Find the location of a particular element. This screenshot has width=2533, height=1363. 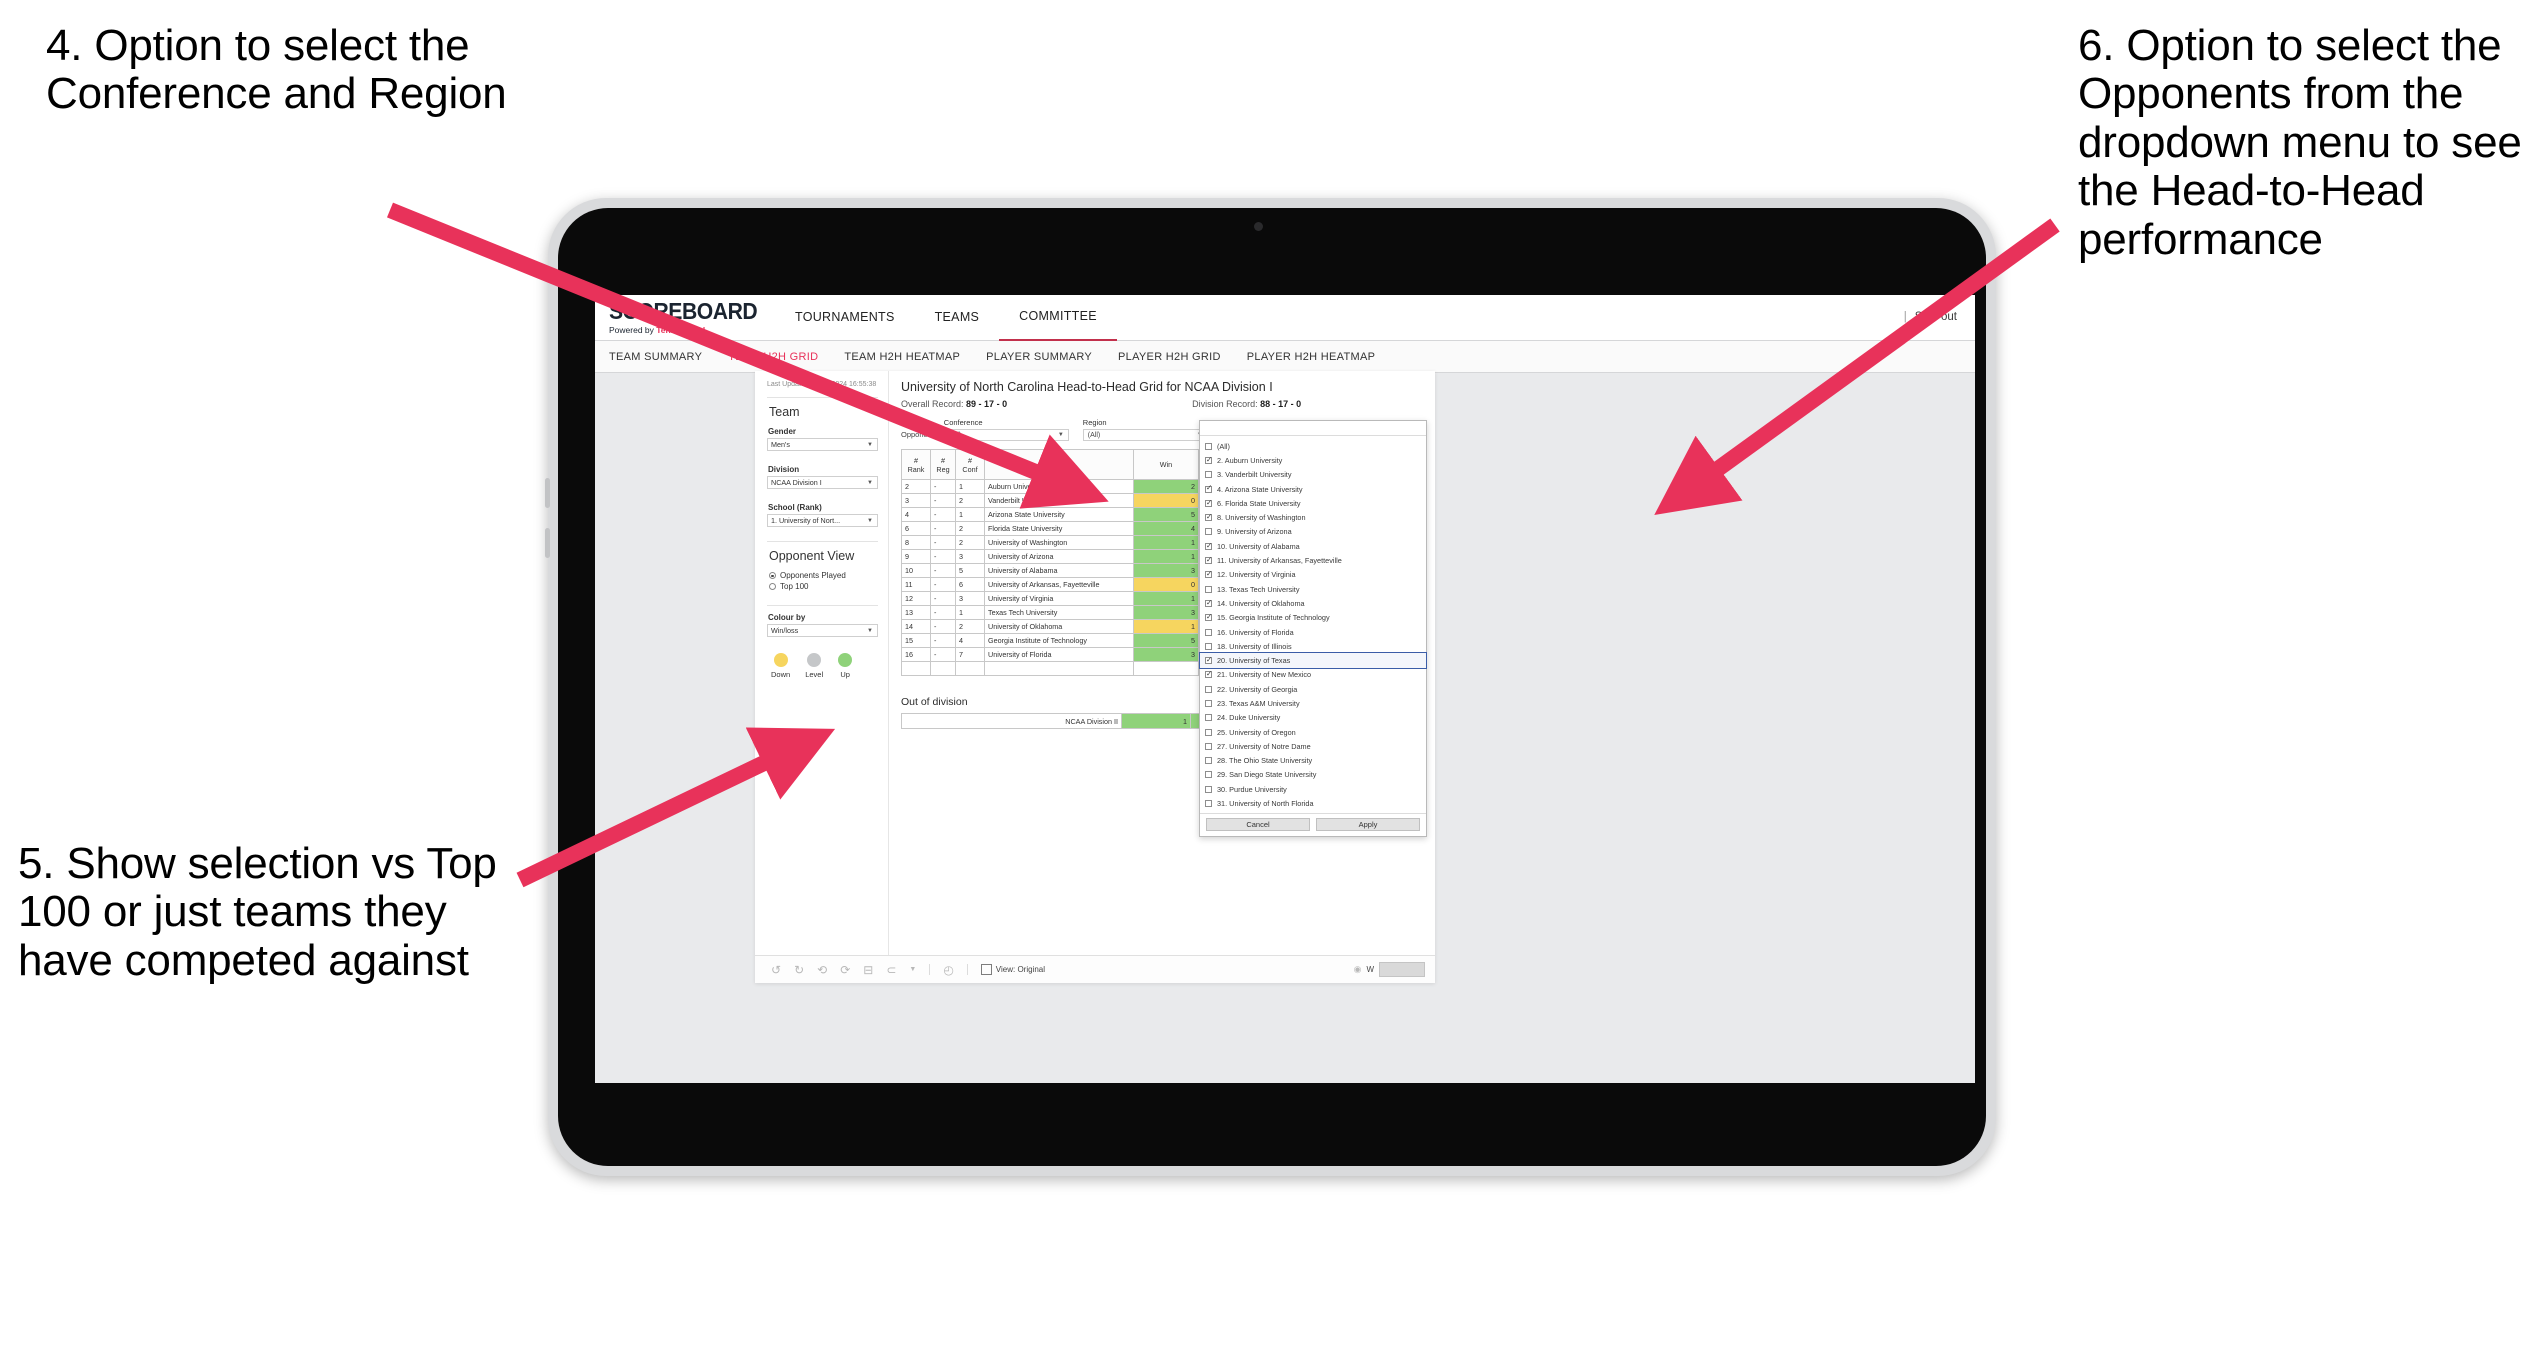

dropdown-option: 31. University of North Florida is located at coordinates (1313, 803).